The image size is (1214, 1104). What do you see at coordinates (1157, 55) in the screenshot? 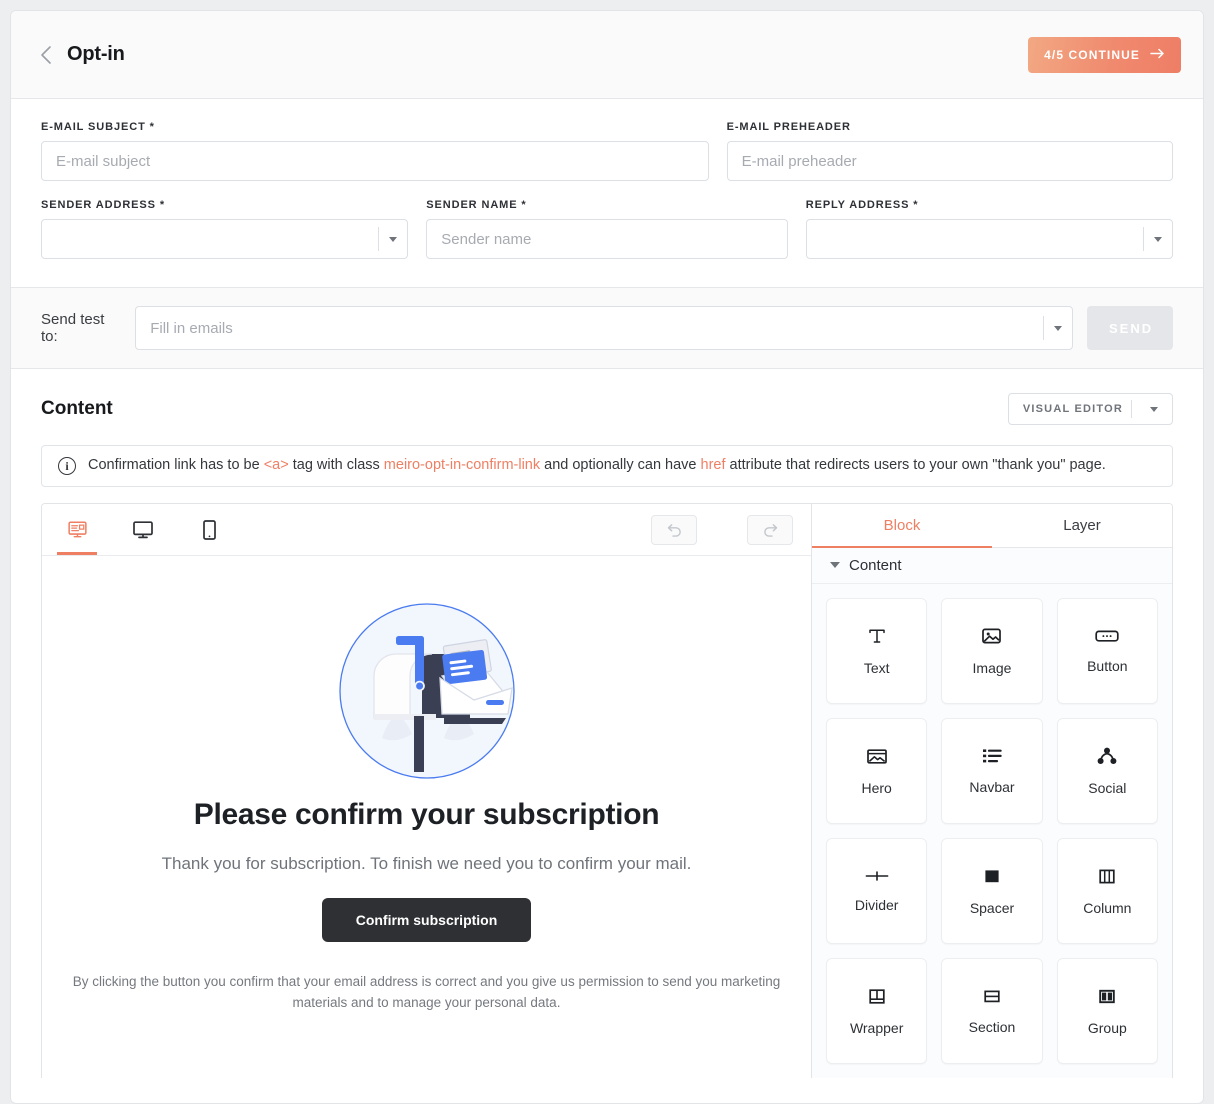
I see `arrow-right-icon` at bounding box center [1157, 55].